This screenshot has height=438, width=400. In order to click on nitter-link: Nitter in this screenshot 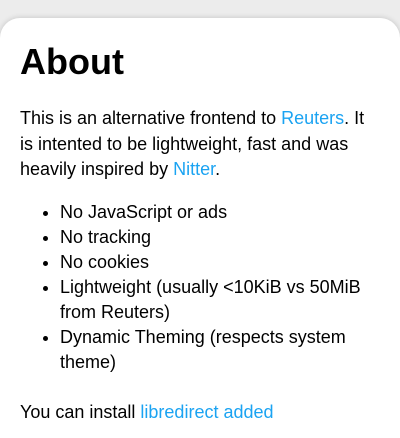, I will do `click(194, 169)`.